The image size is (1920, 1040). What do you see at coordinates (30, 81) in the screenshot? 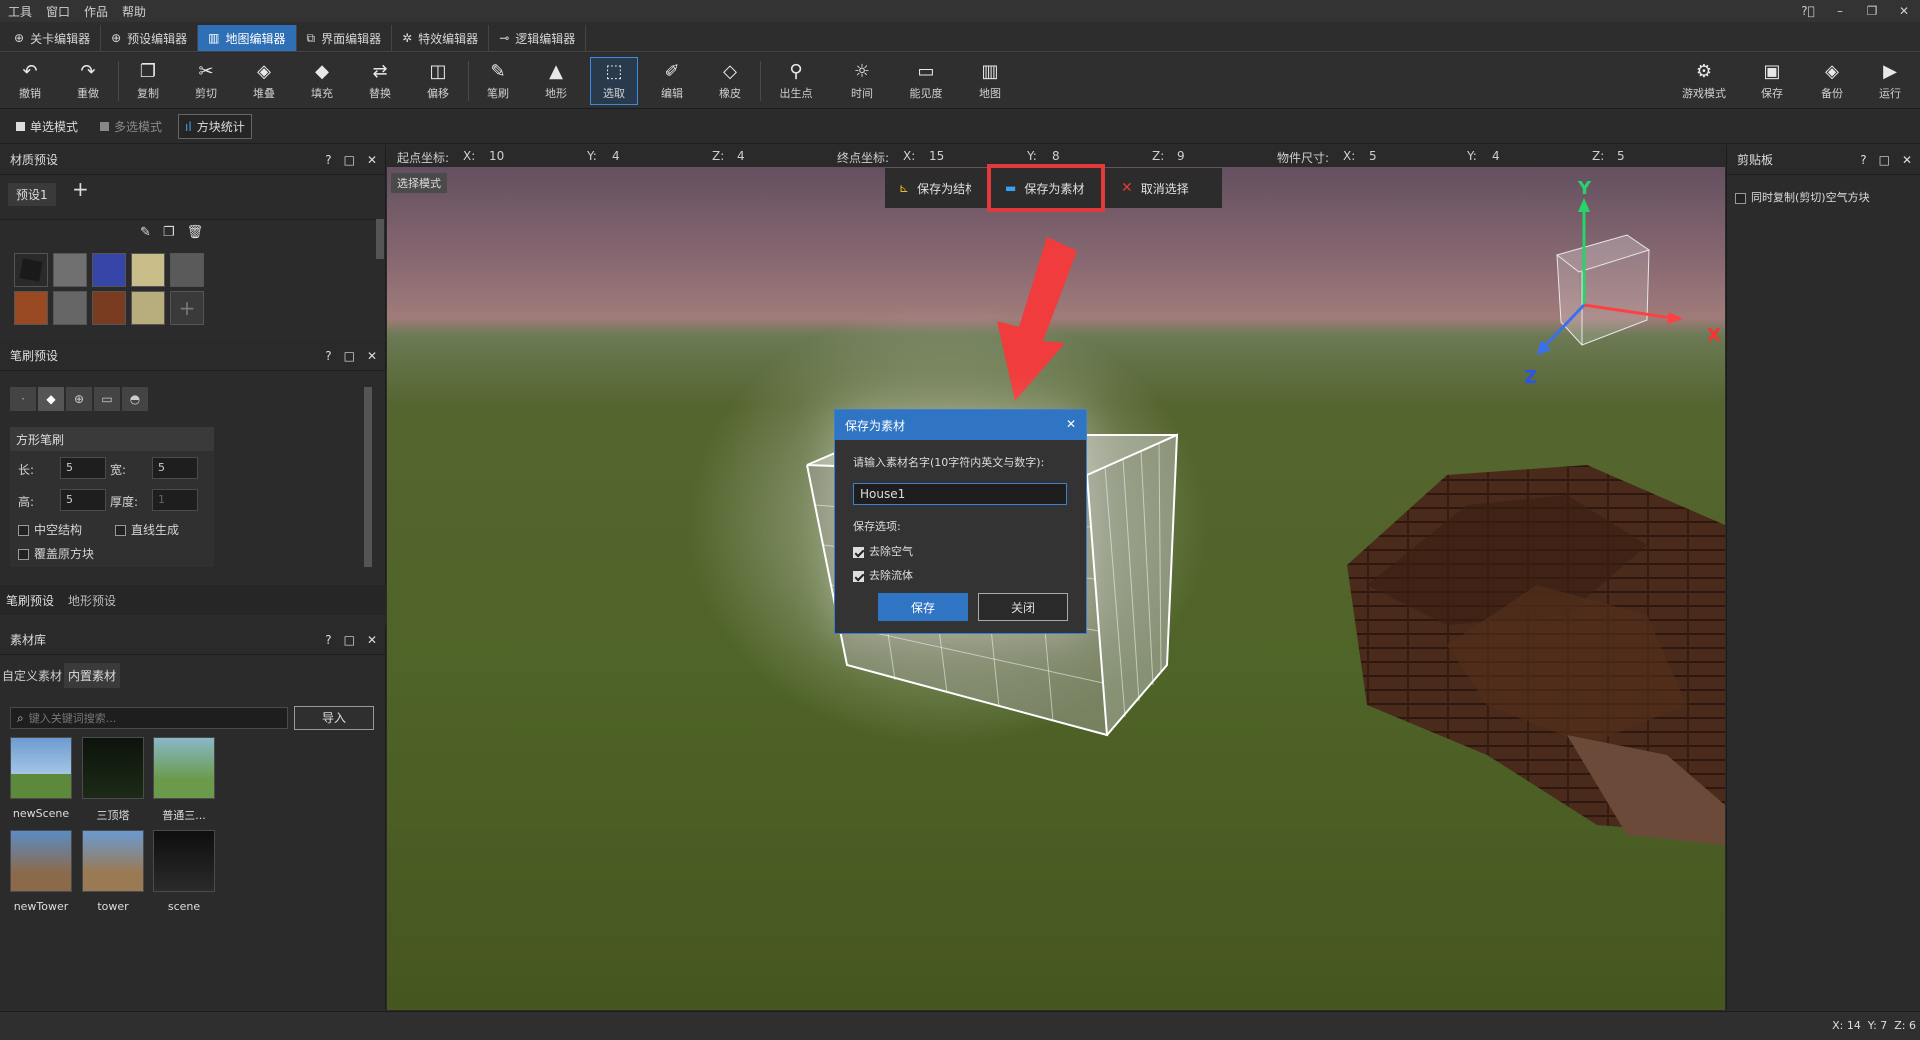
I see `undo-button: ↶ 撤销` at bounding box center [30, 81].